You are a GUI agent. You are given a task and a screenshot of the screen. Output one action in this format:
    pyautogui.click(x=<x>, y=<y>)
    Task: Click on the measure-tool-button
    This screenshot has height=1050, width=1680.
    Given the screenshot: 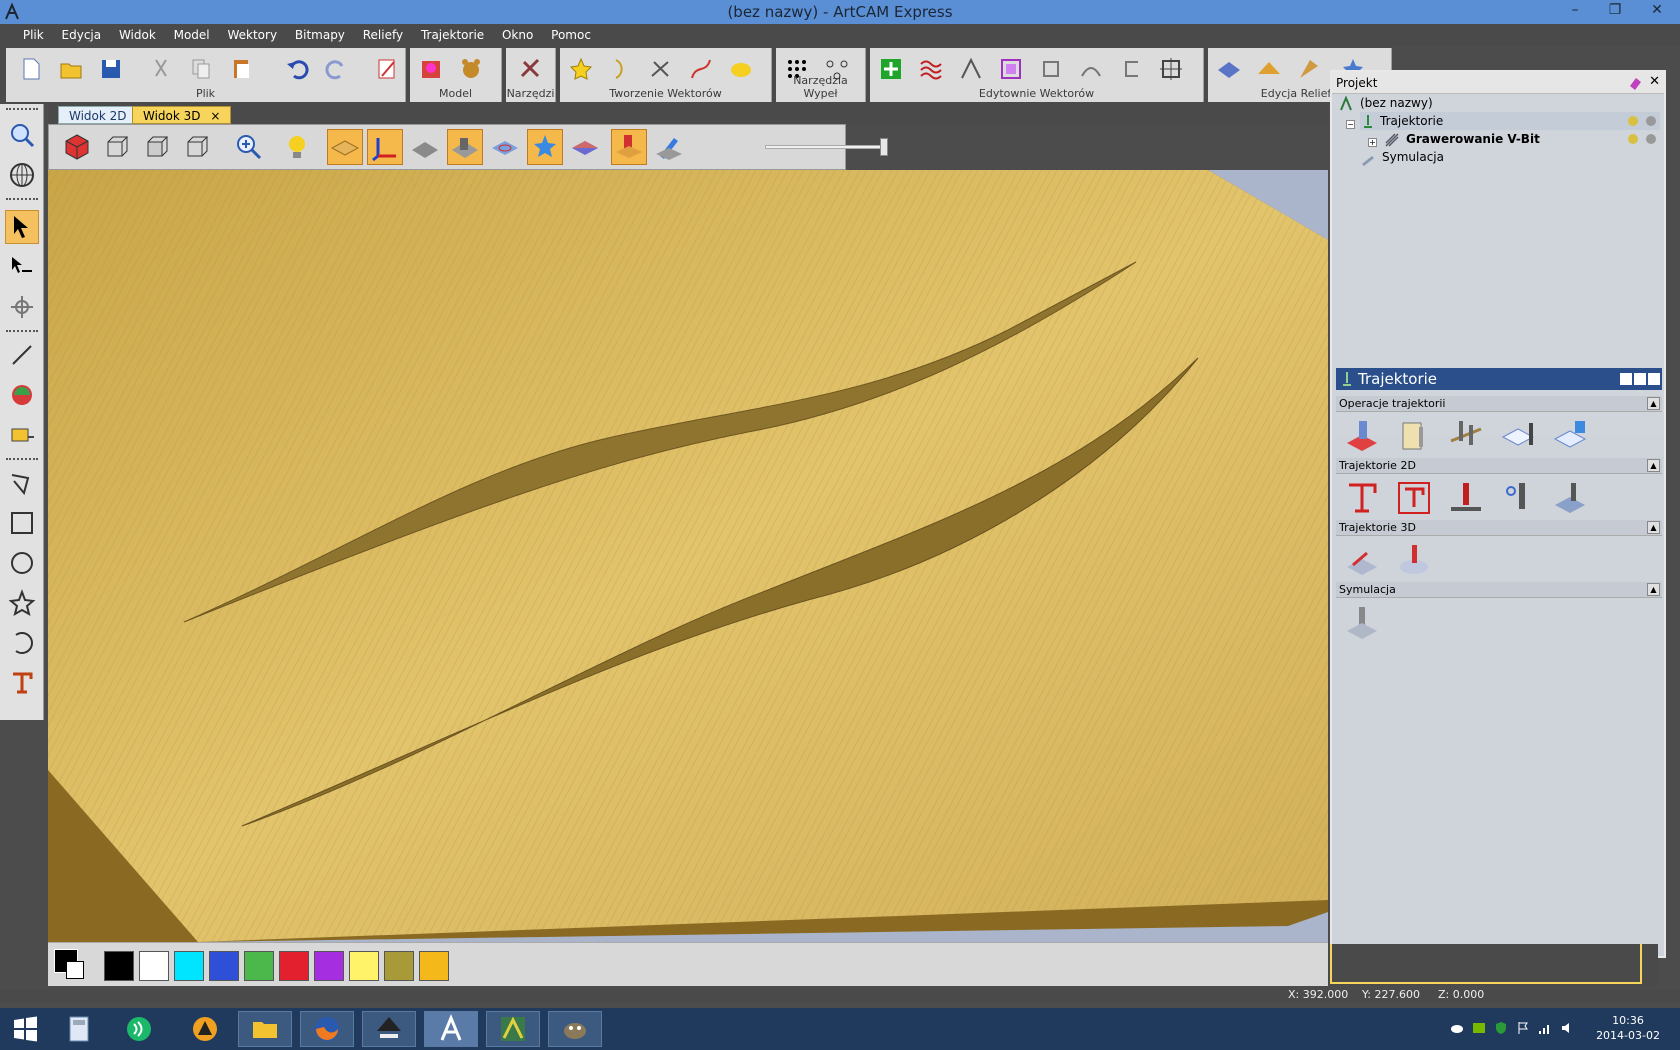 What is the action you would take?
    pyautogui.click(x=22, y=435)
    